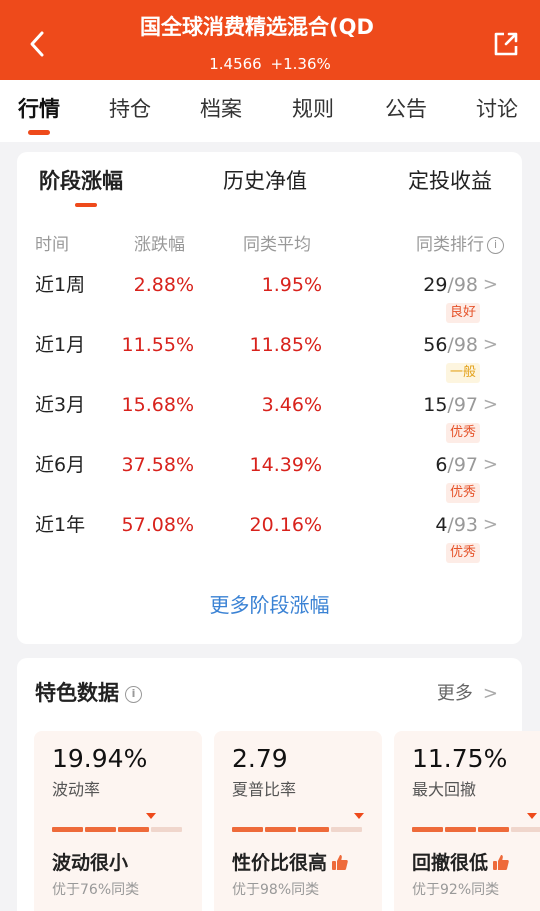 The image size is (540, 911). Describe the element at coordinates (96, 890) in the screenshot. I see `feature-rank-text: 优于76%同类` at that location.